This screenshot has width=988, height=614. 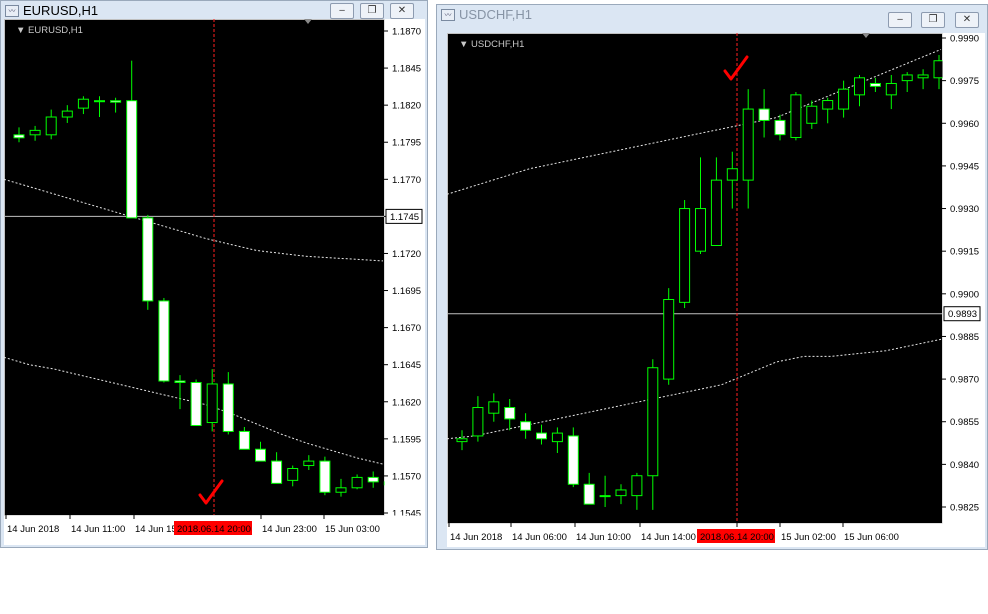 What do you see at coordinates (448, 15) in the screenshot?
I see `chart-window-icon: 〰` at bounding box center [448, 15].